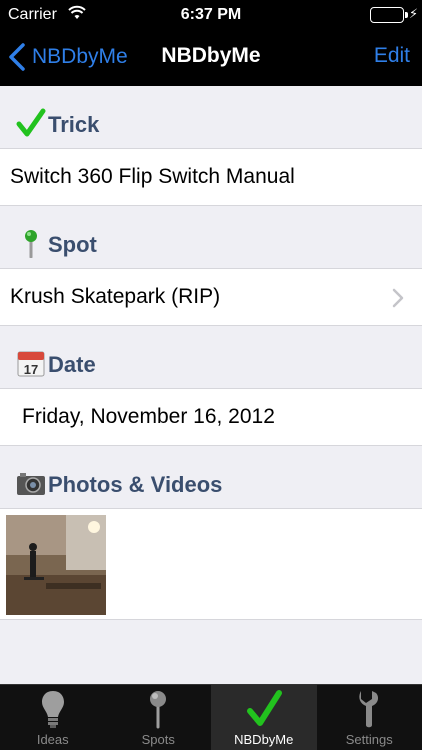  Describe the element at coordinates (72, 244) in the screenshot. I see `spot-header-label: Spot` at that location.